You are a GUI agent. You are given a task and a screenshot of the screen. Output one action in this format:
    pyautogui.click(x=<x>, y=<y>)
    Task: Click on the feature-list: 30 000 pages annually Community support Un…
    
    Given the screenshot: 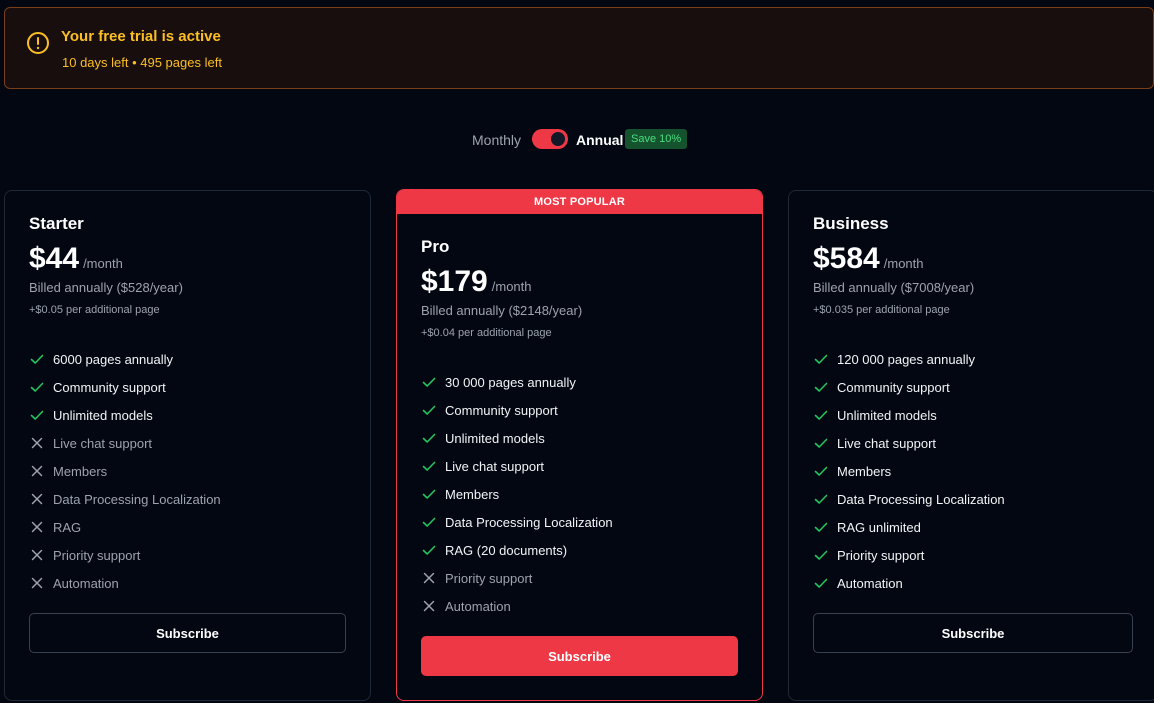 What is the action you would take?
    pyautogui.click(x=579, y=494)
    